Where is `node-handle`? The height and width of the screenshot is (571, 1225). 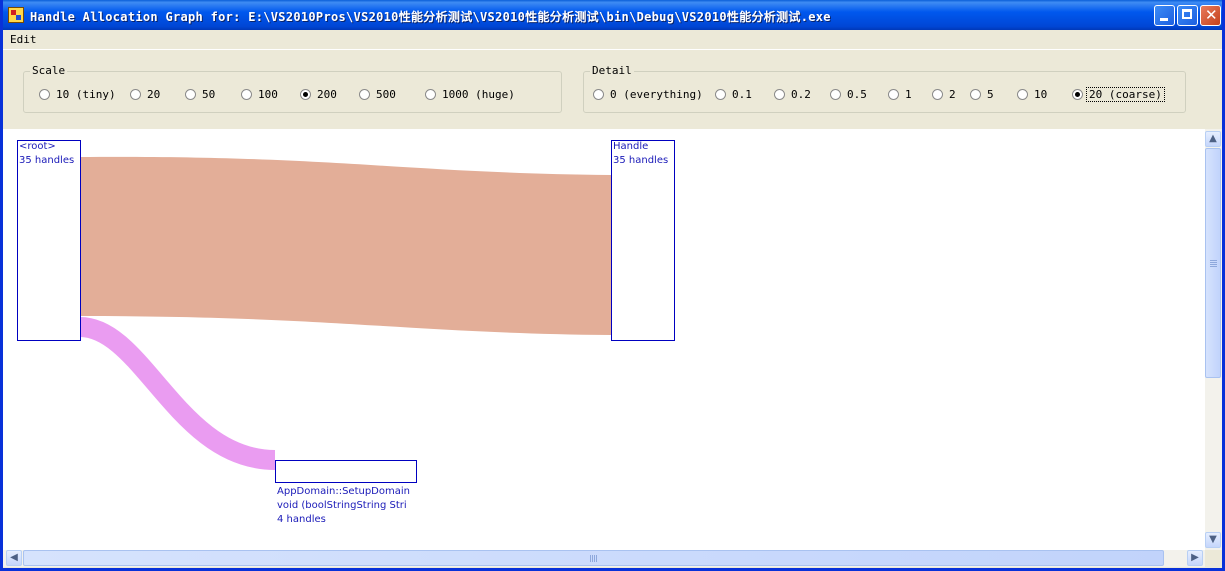 node-handle is located at coordinates (643, 240).